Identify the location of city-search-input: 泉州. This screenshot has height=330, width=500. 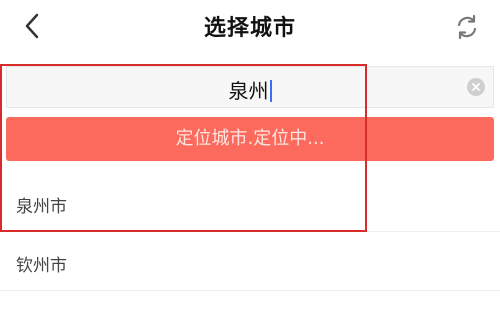
(250, 87).